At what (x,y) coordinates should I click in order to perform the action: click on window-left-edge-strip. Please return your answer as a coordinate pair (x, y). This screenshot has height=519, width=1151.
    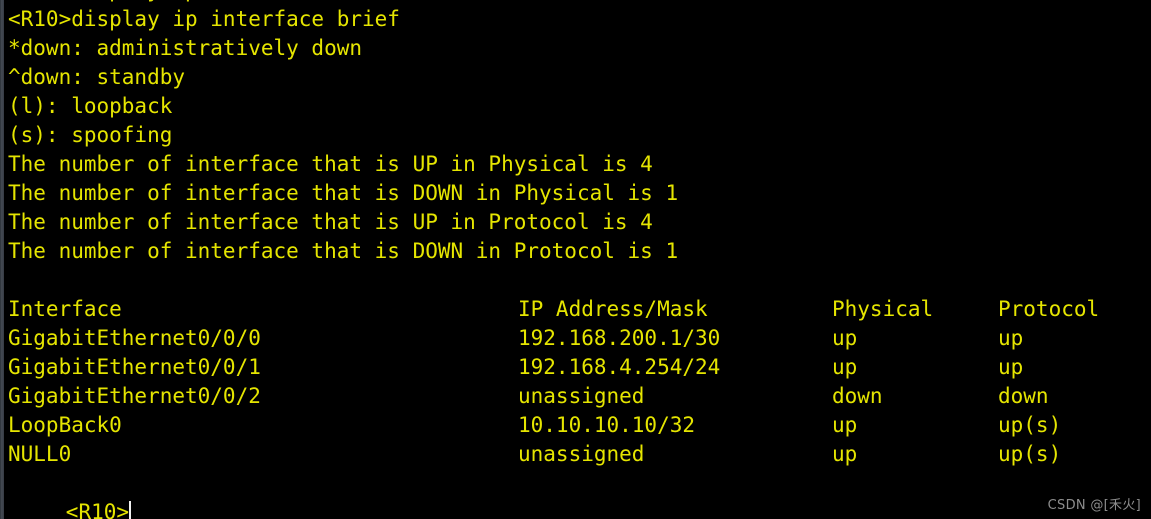
    Looking at the image, I should click on (2, 259).